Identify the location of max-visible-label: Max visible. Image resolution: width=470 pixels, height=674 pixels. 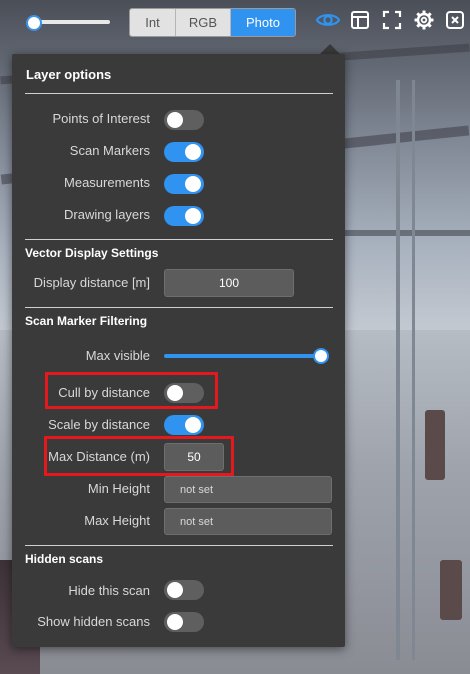
(117, 355).